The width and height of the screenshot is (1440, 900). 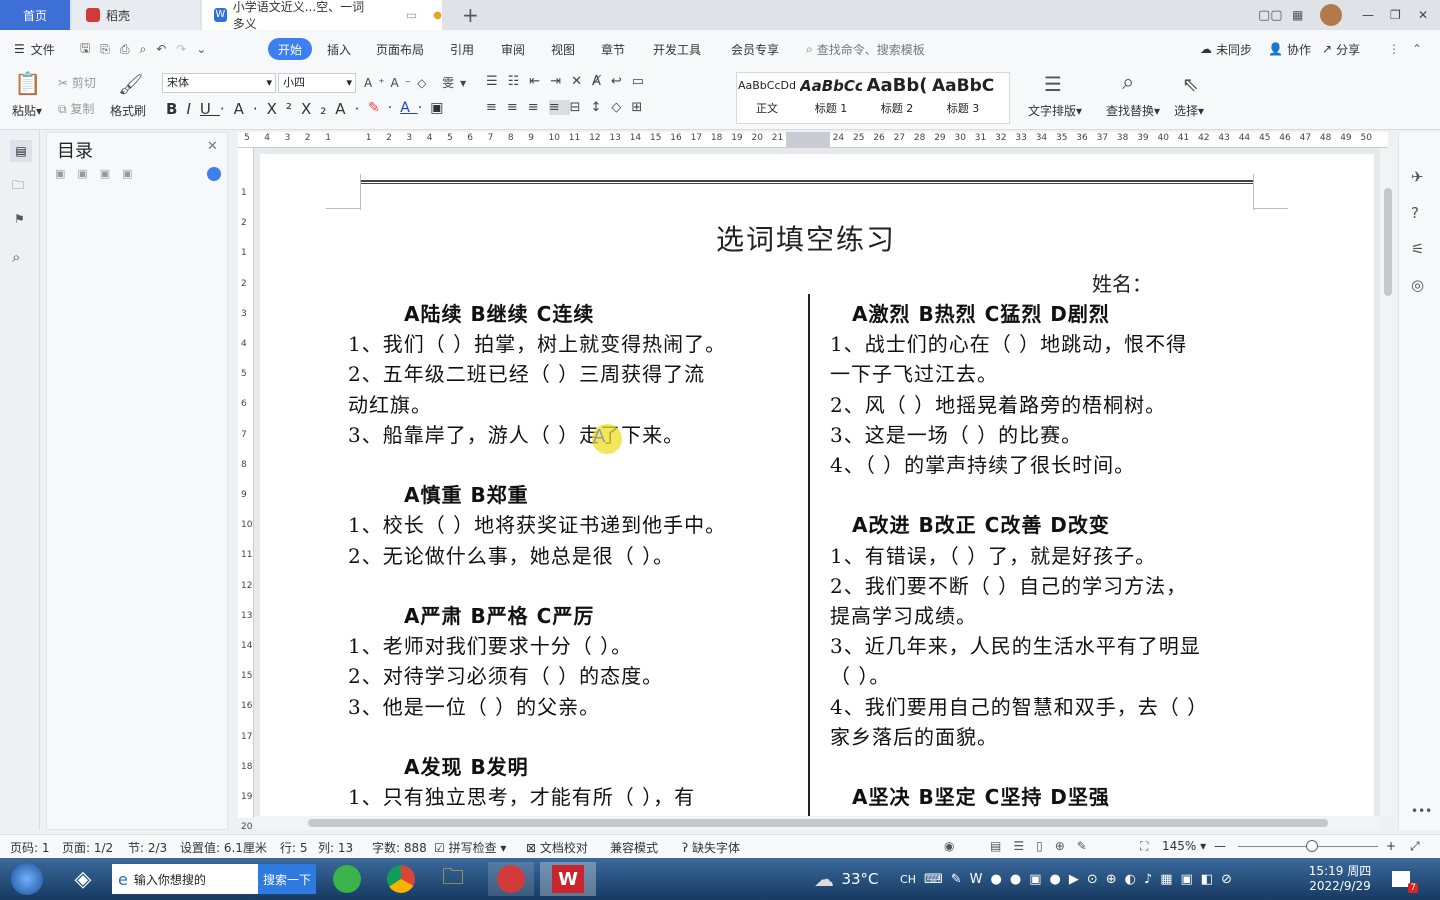 What do you see at coordinates (223, 847) in the screenshot?
I see `status-setting: 设置值: 6.1厘米` at bounding box center [223, 847].